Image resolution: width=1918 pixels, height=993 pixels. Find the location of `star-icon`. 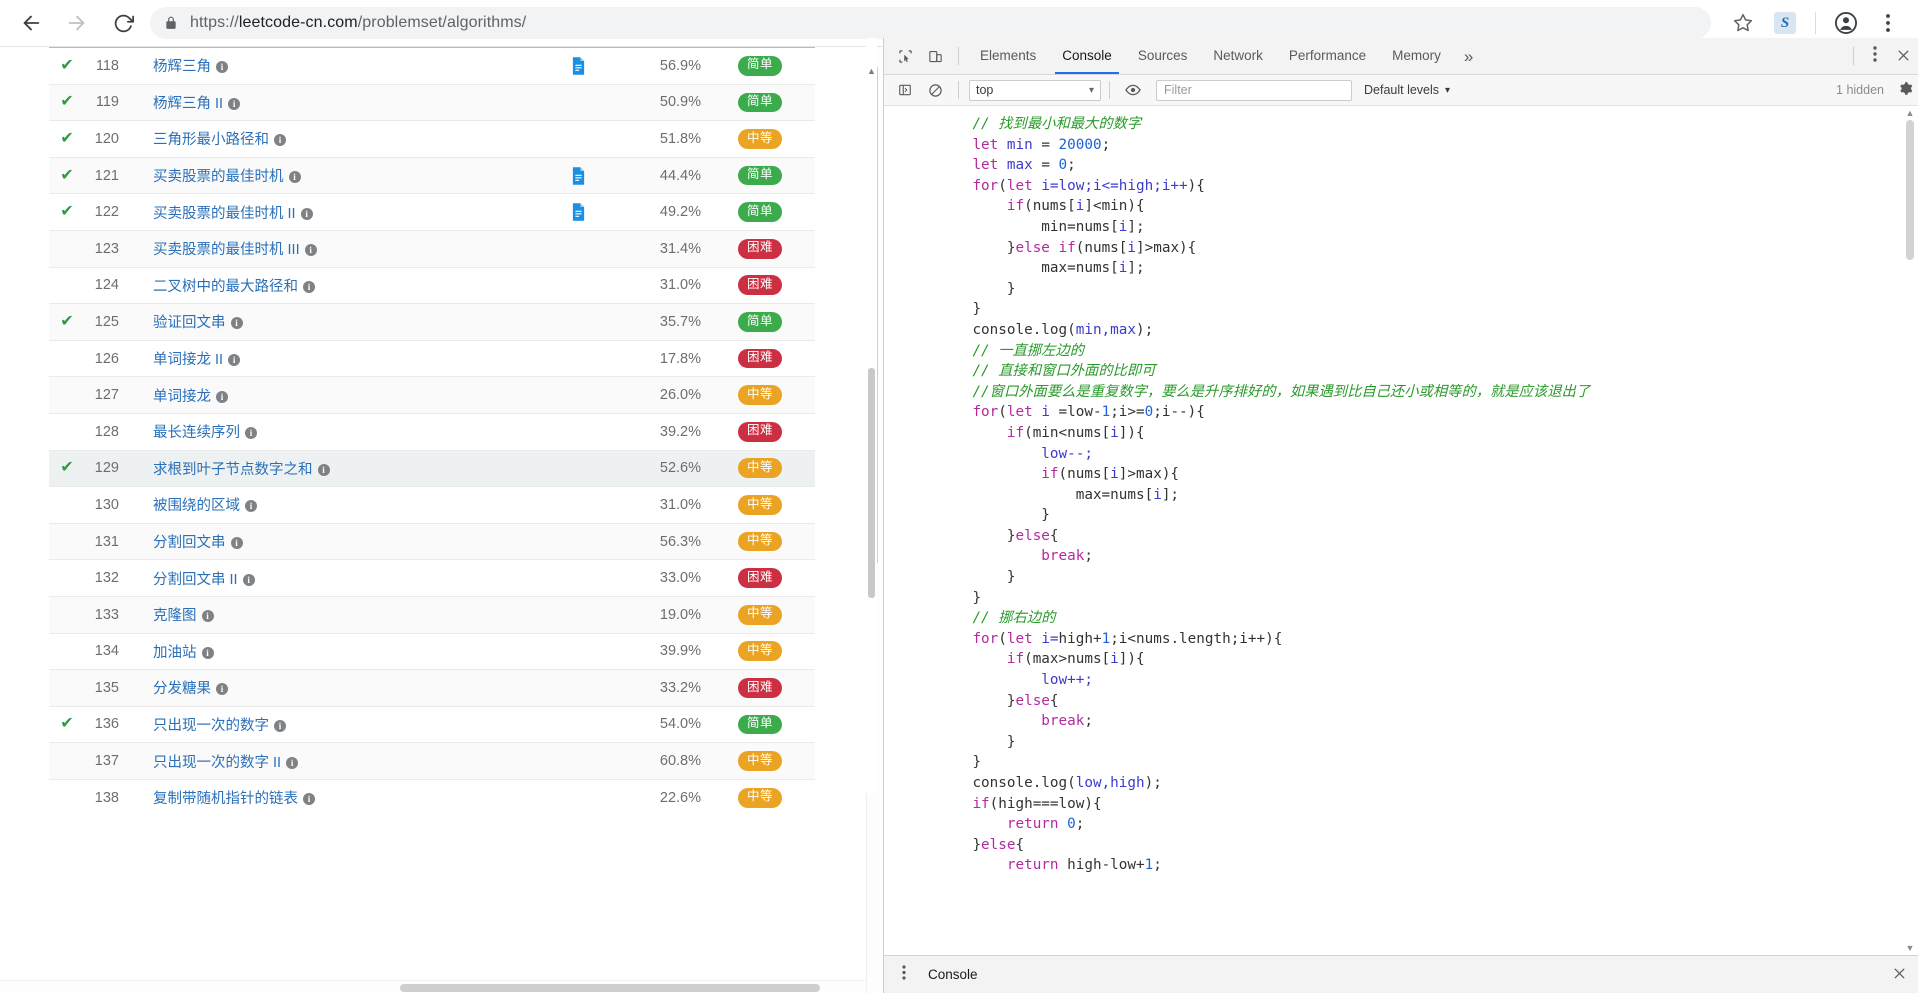

star-icon is located at coordinates (1743, 23).